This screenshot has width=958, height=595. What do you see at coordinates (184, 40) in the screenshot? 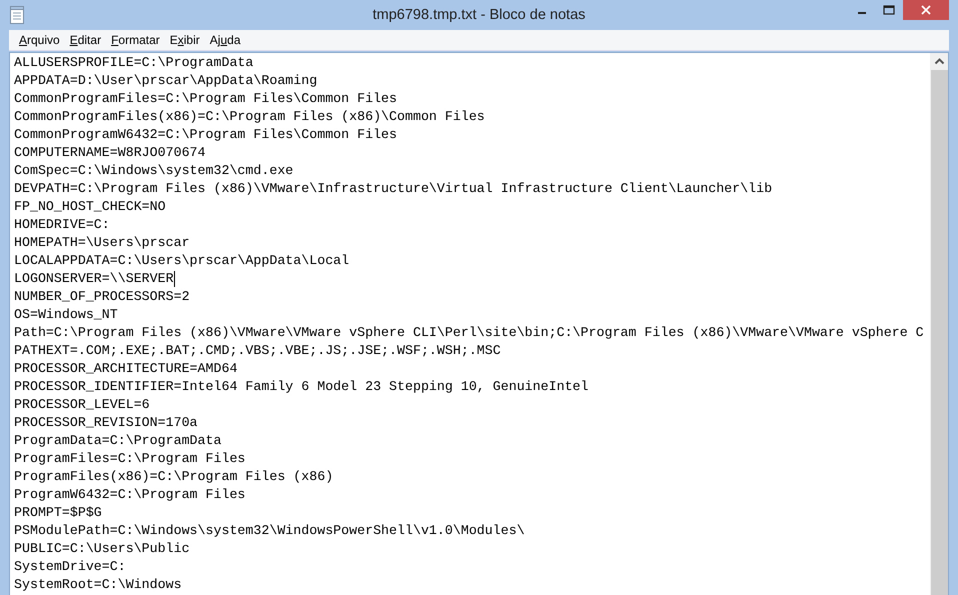
I see `menu-item: Exibir` at bounding box center [184, 40].